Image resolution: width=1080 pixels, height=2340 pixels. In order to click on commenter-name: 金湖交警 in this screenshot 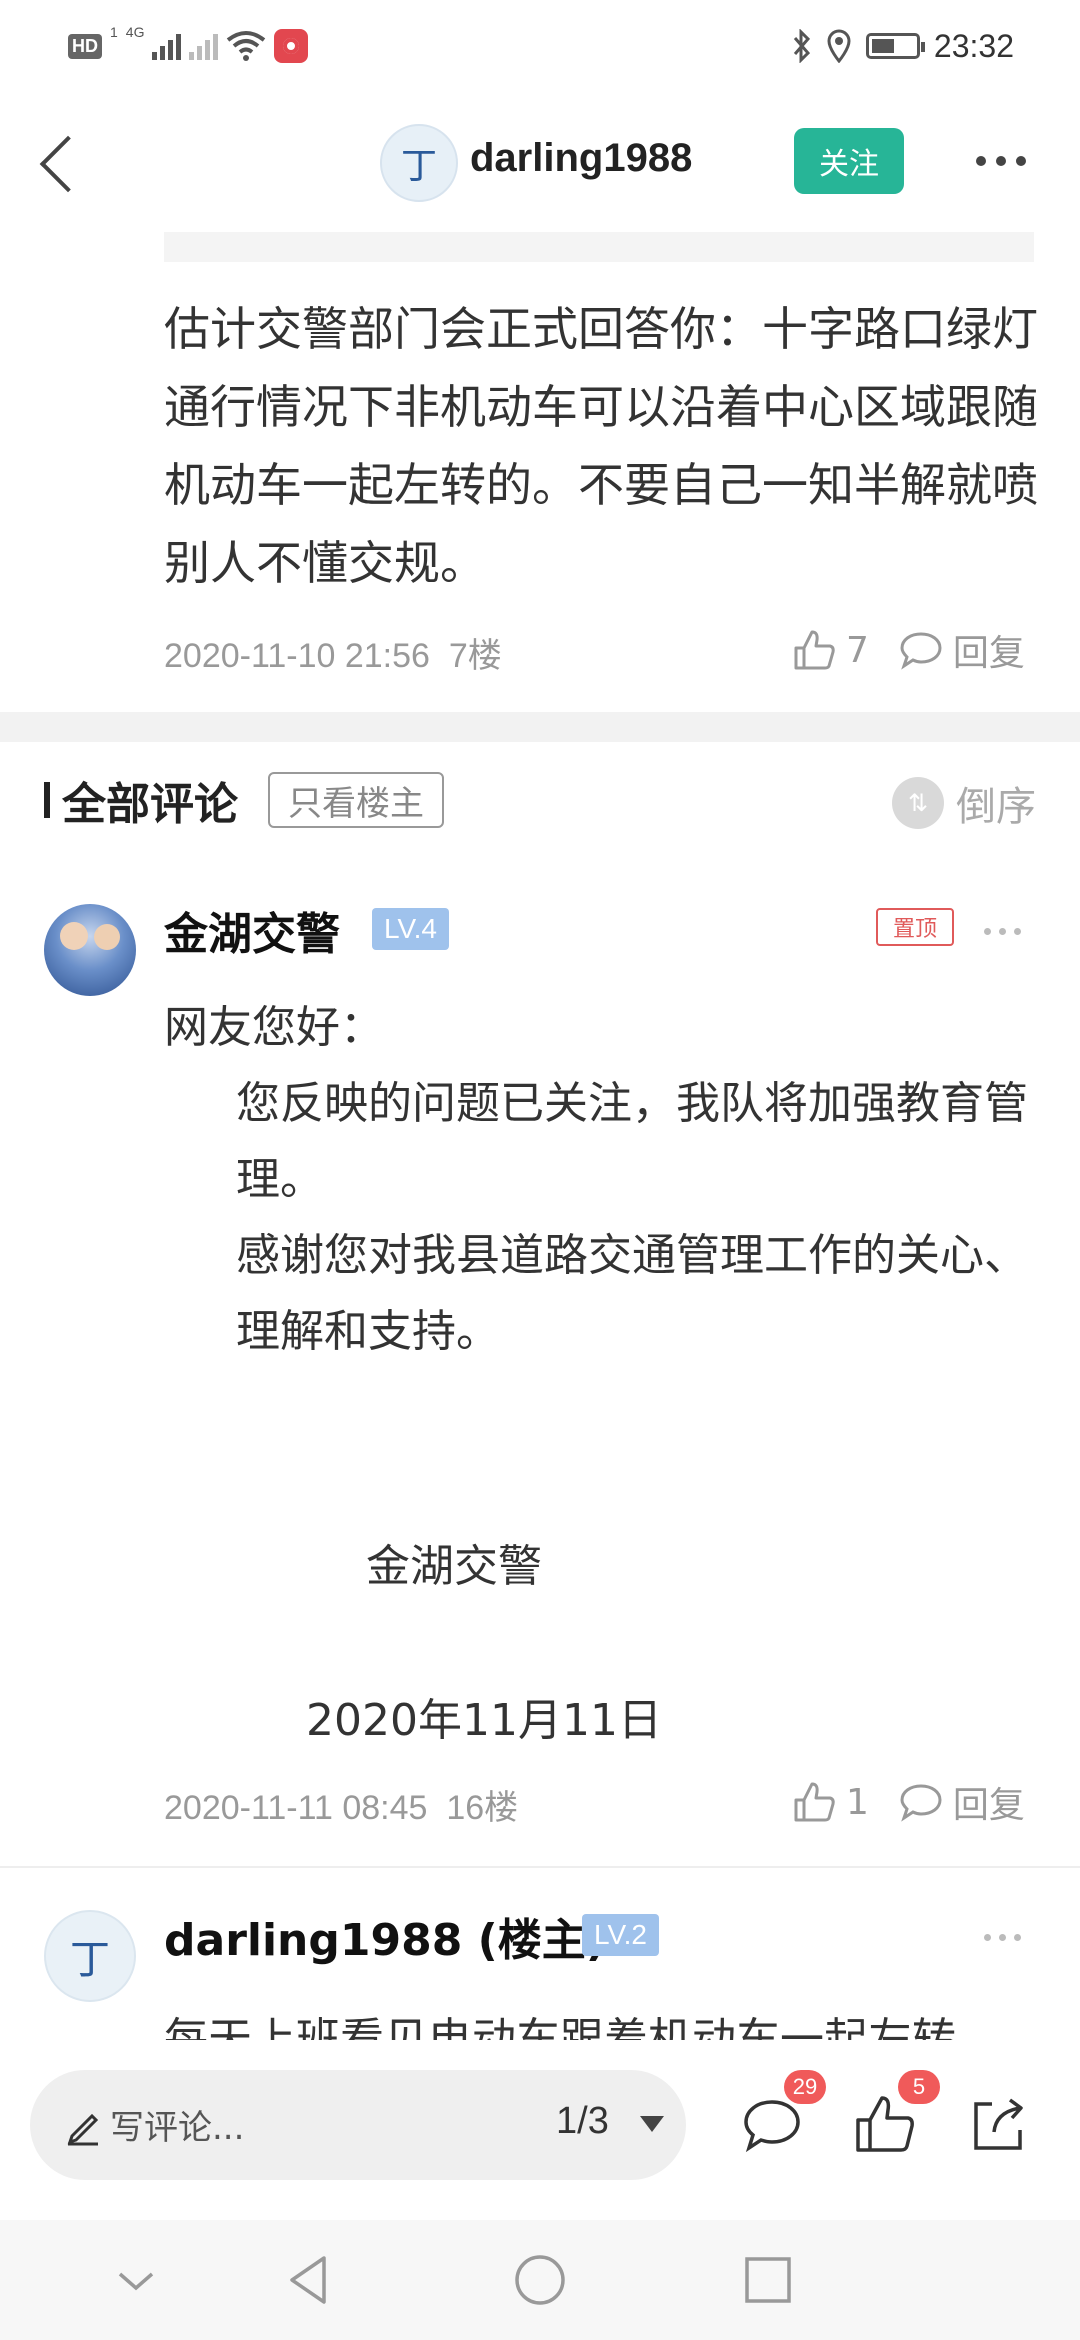, I will do `click(252, 930)`.